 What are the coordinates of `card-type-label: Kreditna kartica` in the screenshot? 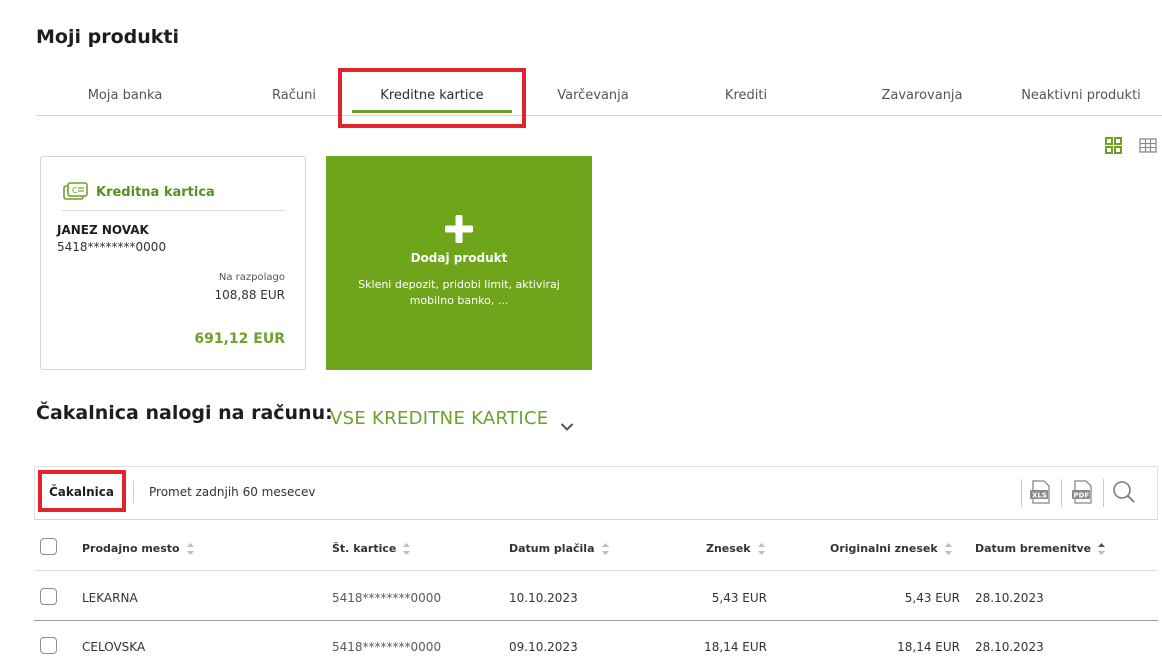 It's located at (155, 192).